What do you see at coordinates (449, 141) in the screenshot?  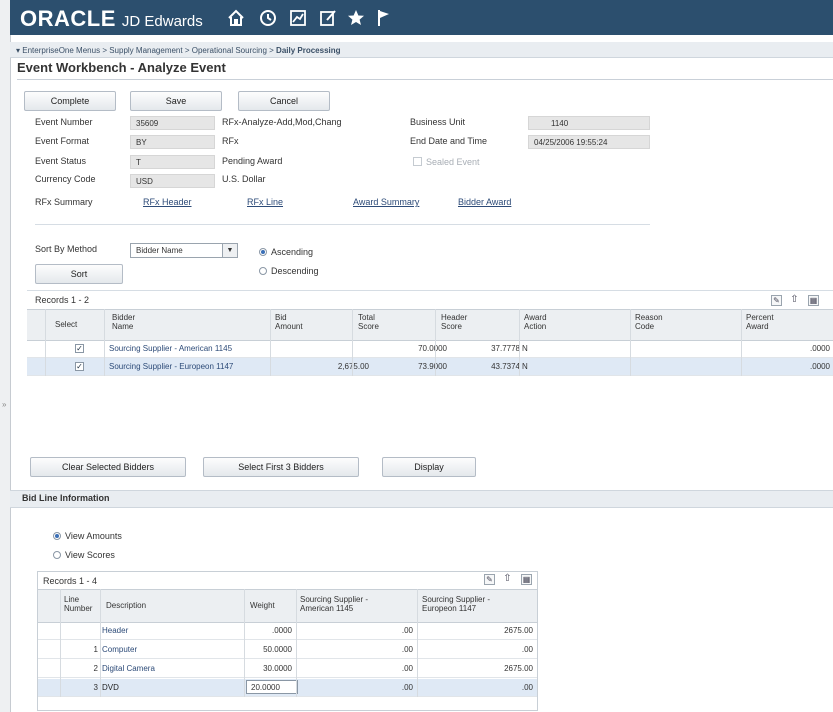 I see `end-date-label: End Date and Time` at bounding box center [449, 141].